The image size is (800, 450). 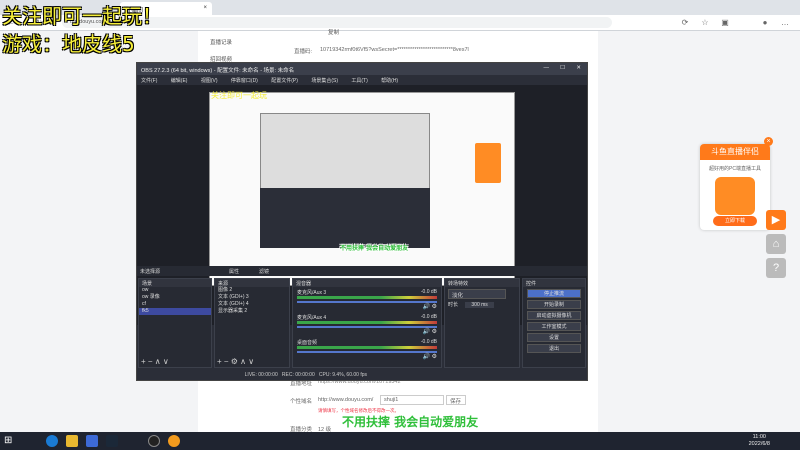 What do you see at coordinates (367, 283) in the screenshot?
I see `mixer-dock-title: 混音器` at bounding box center [367, 283].